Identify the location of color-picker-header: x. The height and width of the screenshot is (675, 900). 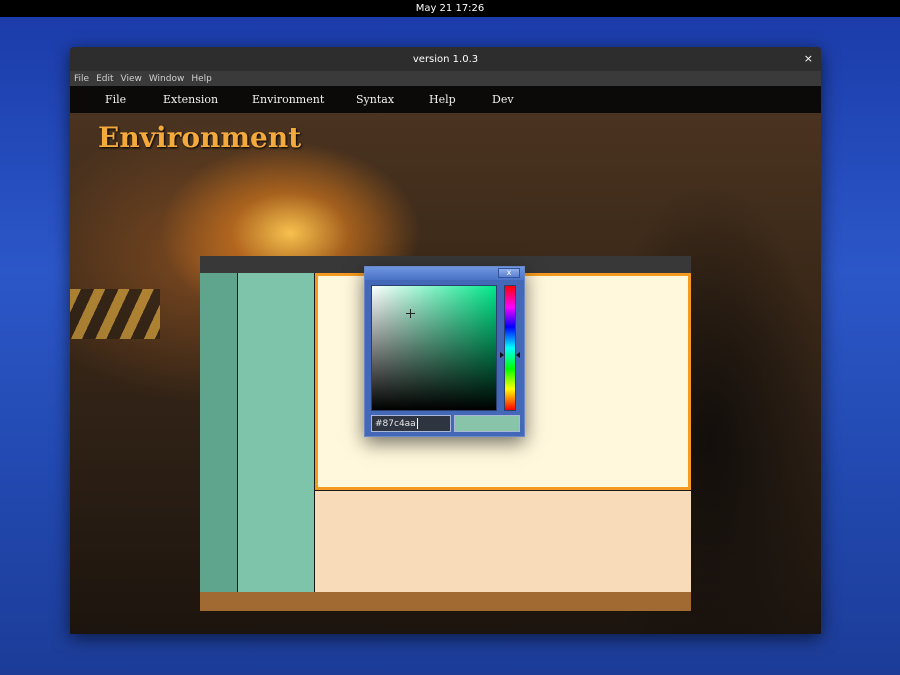
(444, 273).